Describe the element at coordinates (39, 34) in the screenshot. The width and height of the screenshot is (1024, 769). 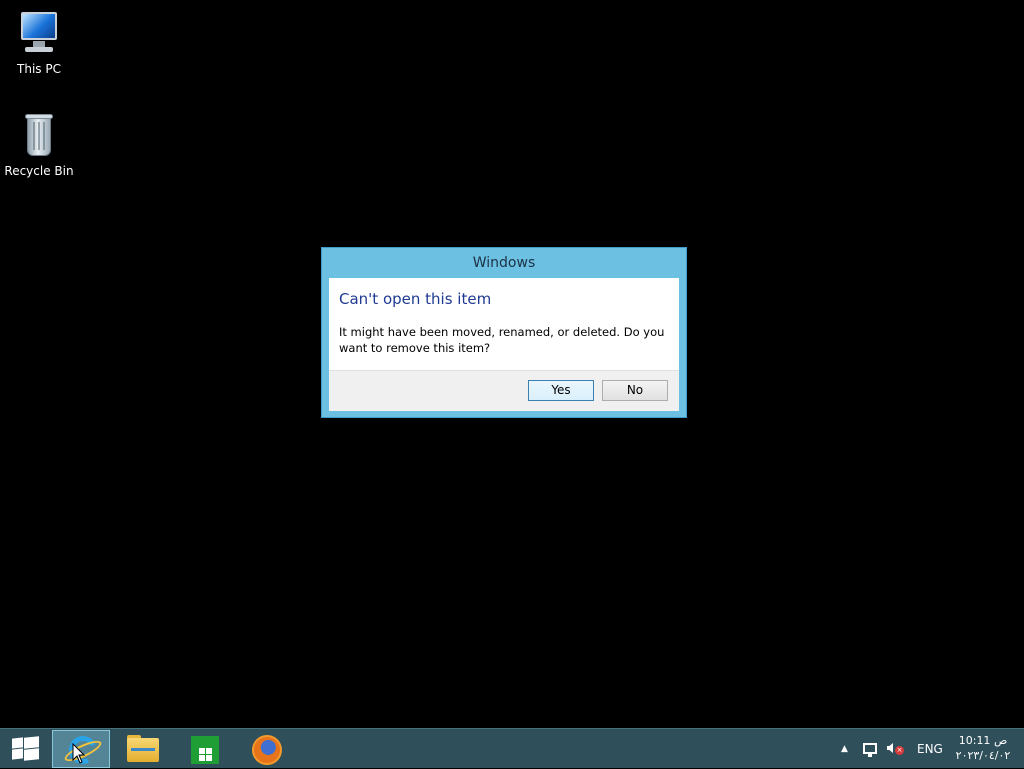
I see `computer-icon` at that location.